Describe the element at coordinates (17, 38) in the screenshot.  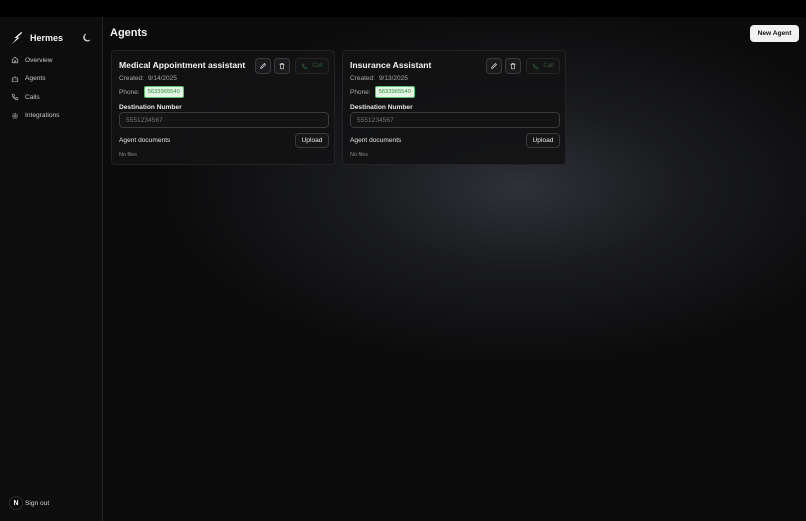
I see `lightning-logo-icon` at that location.